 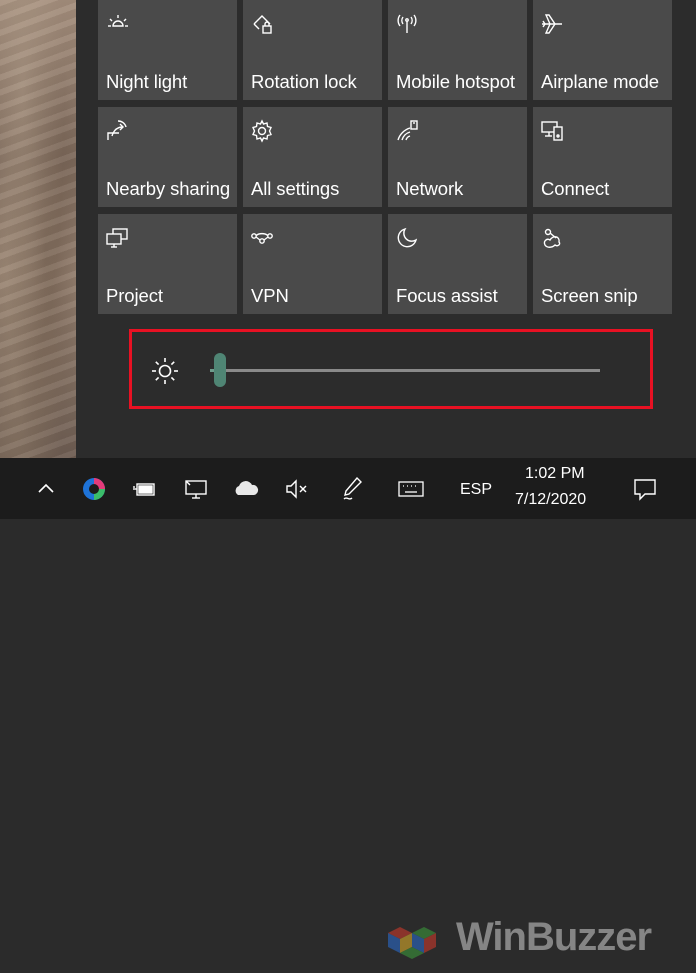 I want to click on tile-label: Mobile hotspot, so click(x=455, y=81).